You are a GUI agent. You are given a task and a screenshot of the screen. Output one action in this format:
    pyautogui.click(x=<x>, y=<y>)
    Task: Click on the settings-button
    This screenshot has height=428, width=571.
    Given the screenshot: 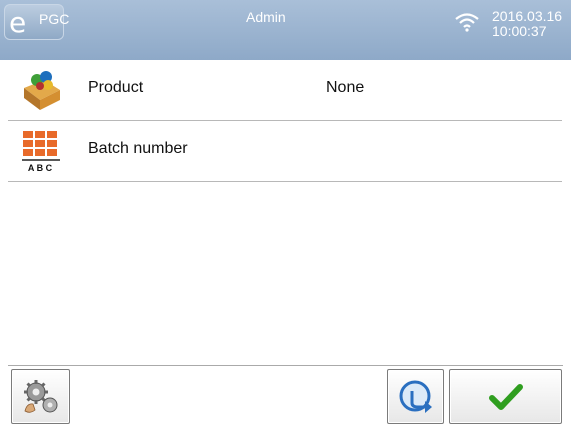 What is the action you would take?
    pyautogui.click(x=40, y=396)
    